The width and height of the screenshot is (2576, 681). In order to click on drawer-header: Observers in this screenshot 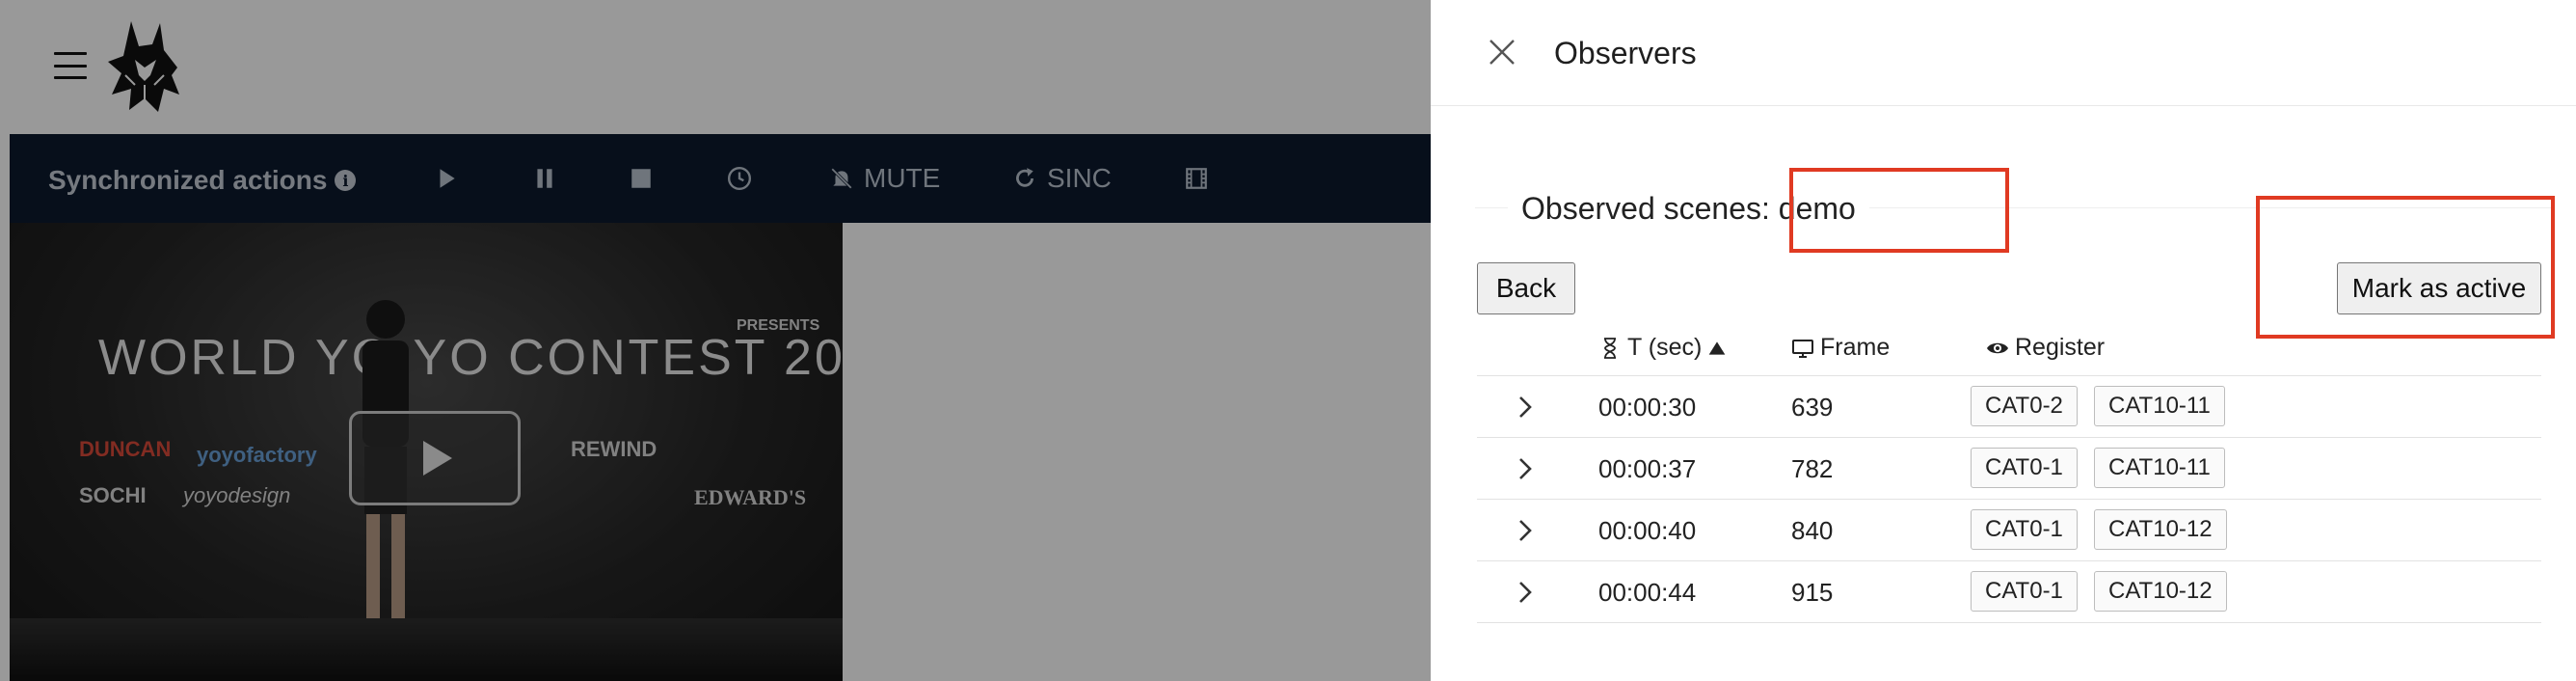, I will do `click(2003, 53)`.